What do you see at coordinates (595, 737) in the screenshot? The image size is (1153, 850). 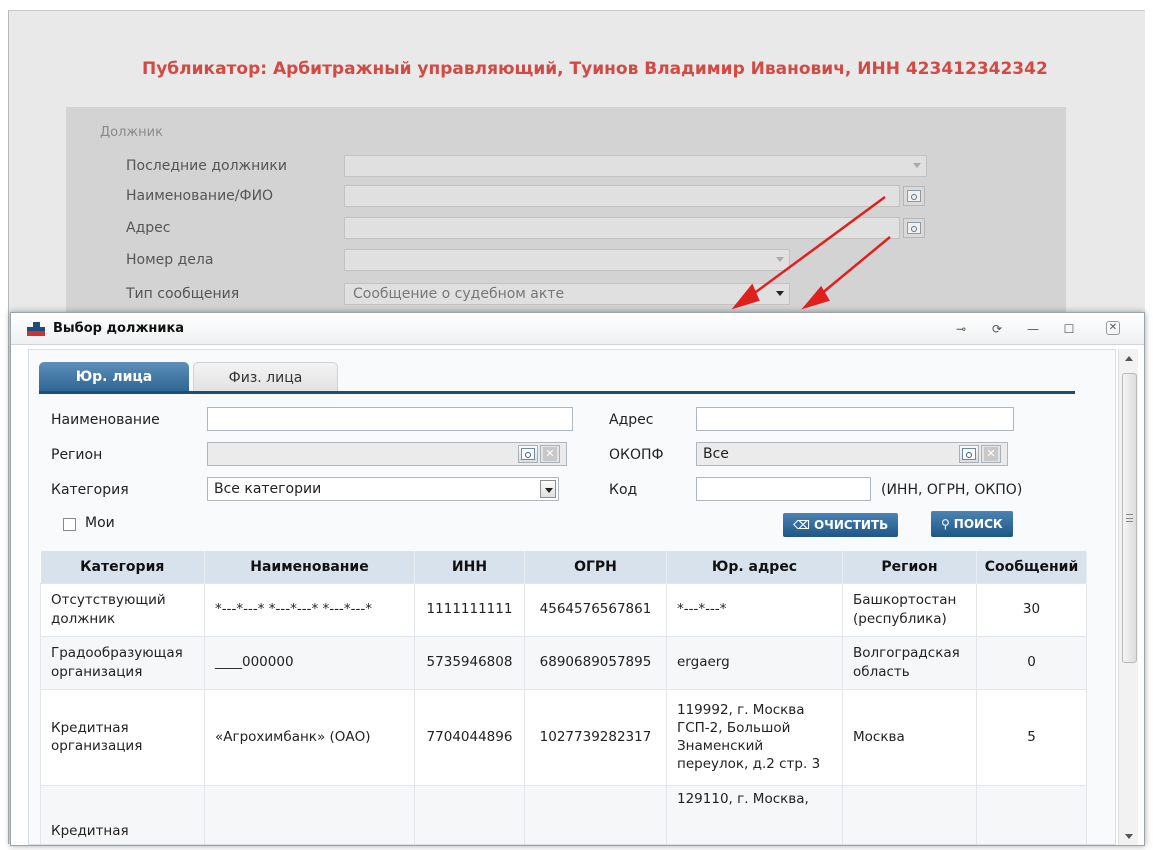 I see `cell-ogrn: 1027739282317` at bounding box center [595, 737].